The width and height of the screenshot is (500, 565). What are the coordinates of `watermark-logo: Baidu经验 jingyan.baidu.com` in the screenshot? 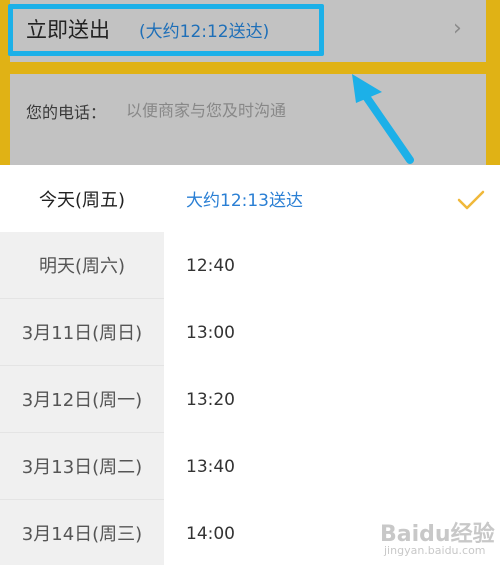 It's located at (437, 537).